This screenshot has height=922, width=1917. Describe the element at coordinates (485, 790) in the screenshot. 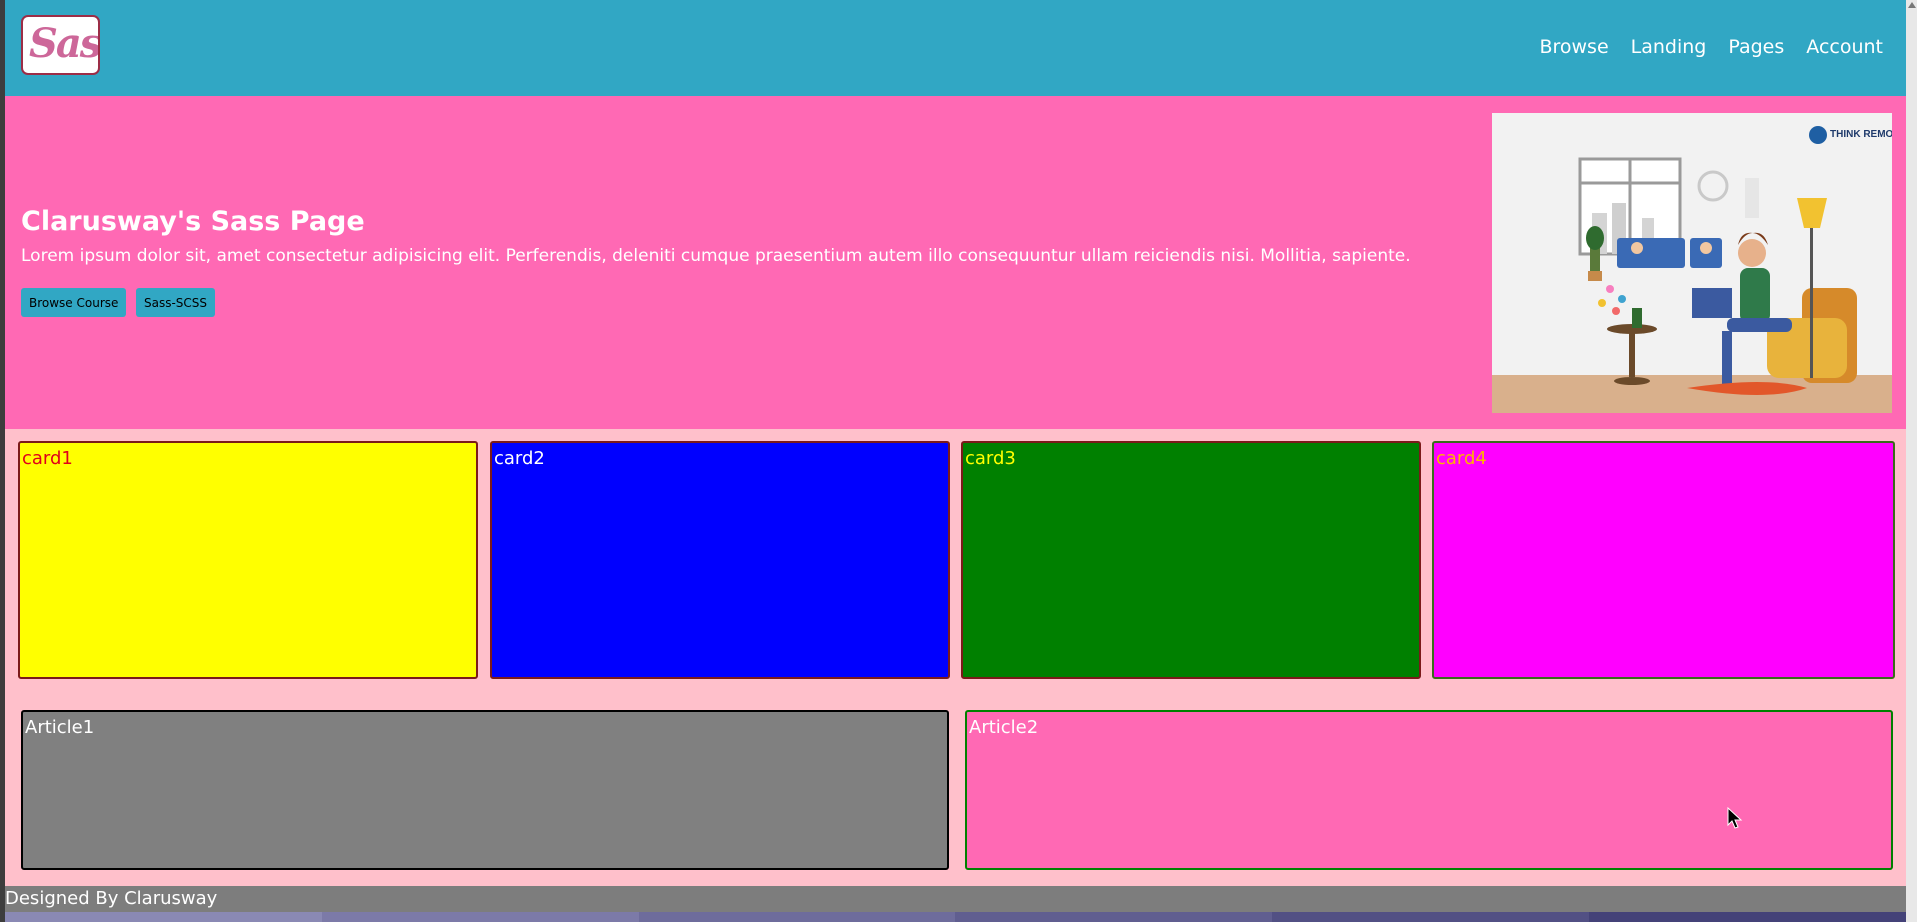

I see `article-1: Article1` at that location.